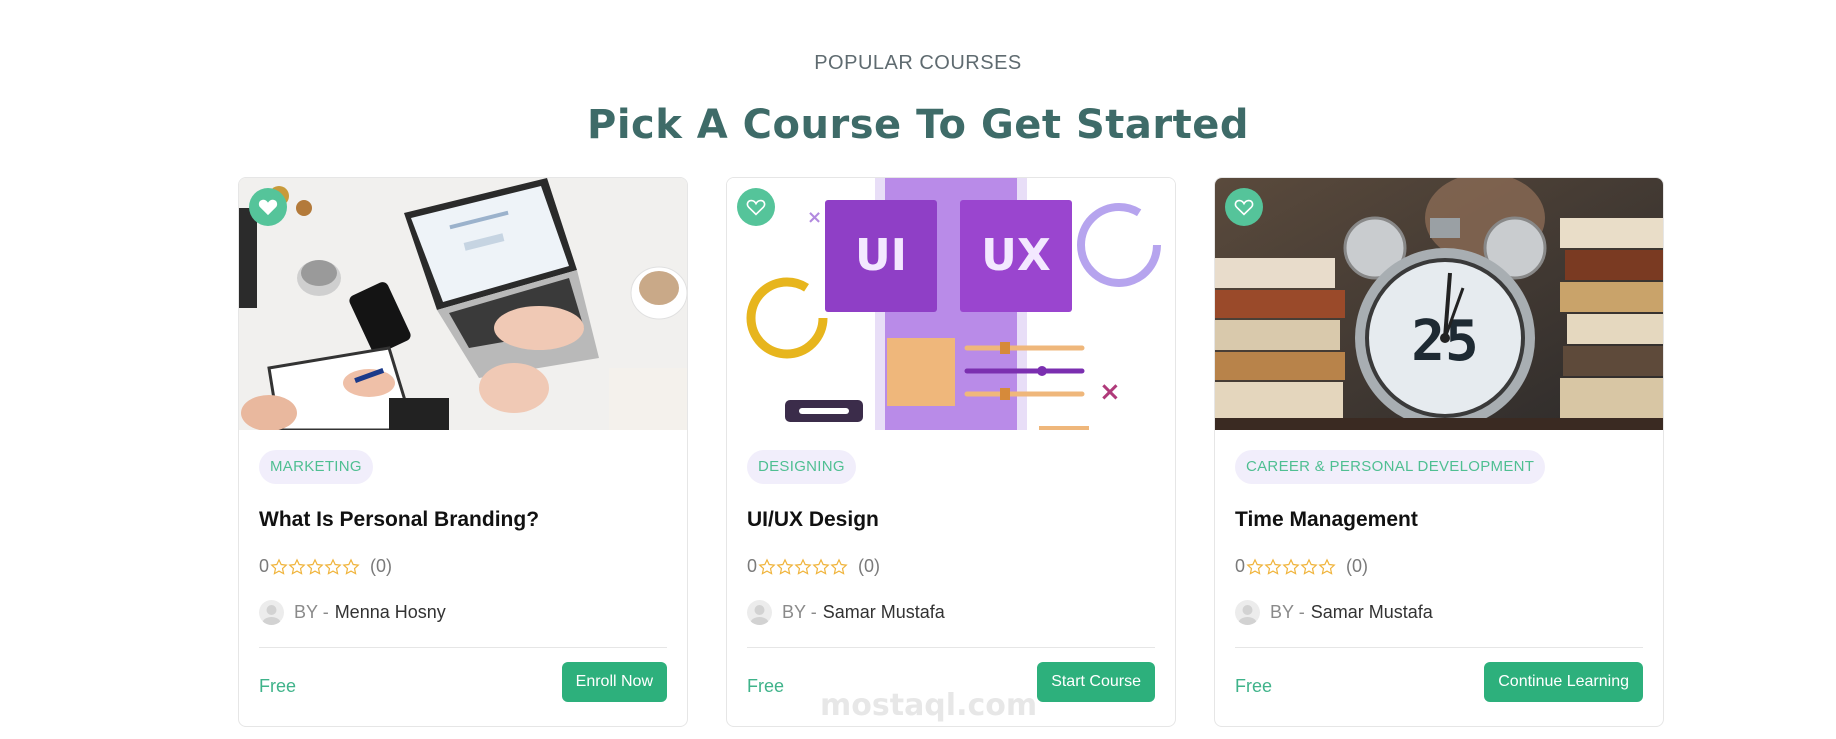 Image resolution: width=1836 pixels, height=739 pixels. What do you see at coordinates (1390, 467) in the screenshot?
I see `category-badge: CAREER & PERSONAL DEVELOPMENT` at bounding box center [1390, 467].